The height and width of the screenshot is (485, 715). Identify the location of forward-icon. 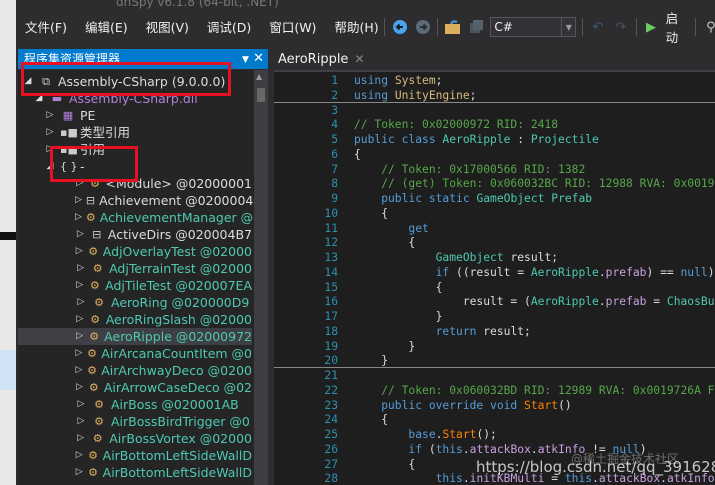
(422, 27).